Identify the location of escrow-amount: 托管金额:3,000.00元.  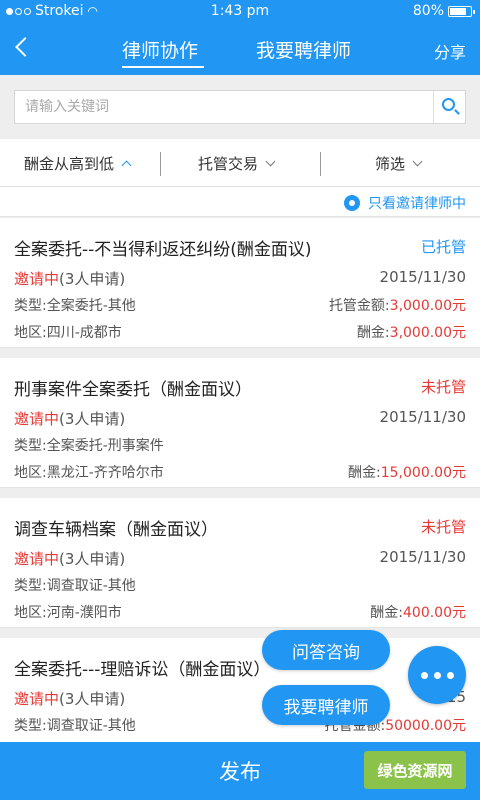
(397, 305).